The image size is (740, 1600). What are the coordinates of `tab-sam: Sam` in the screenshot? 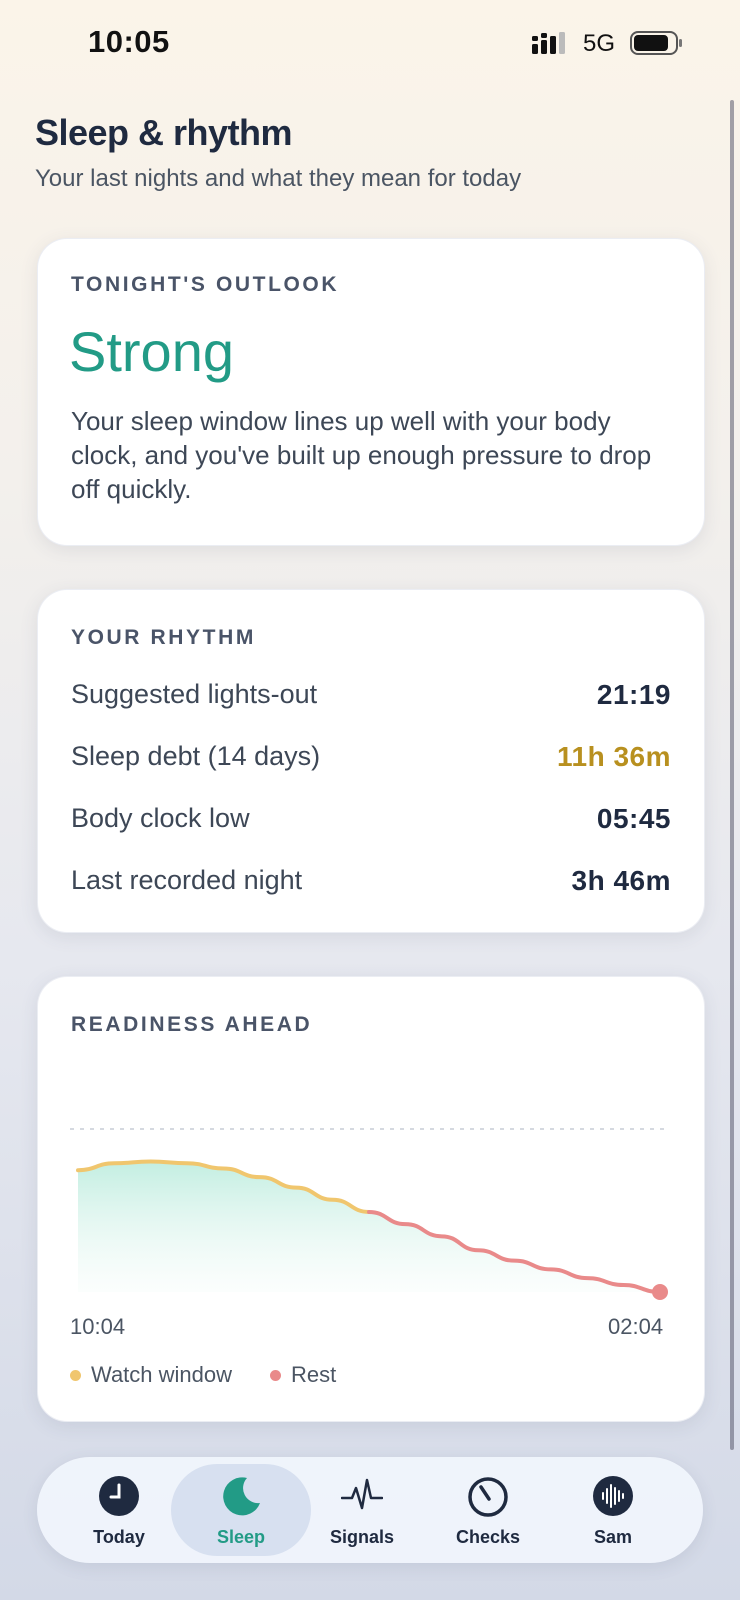 It's located at (613, 1510).